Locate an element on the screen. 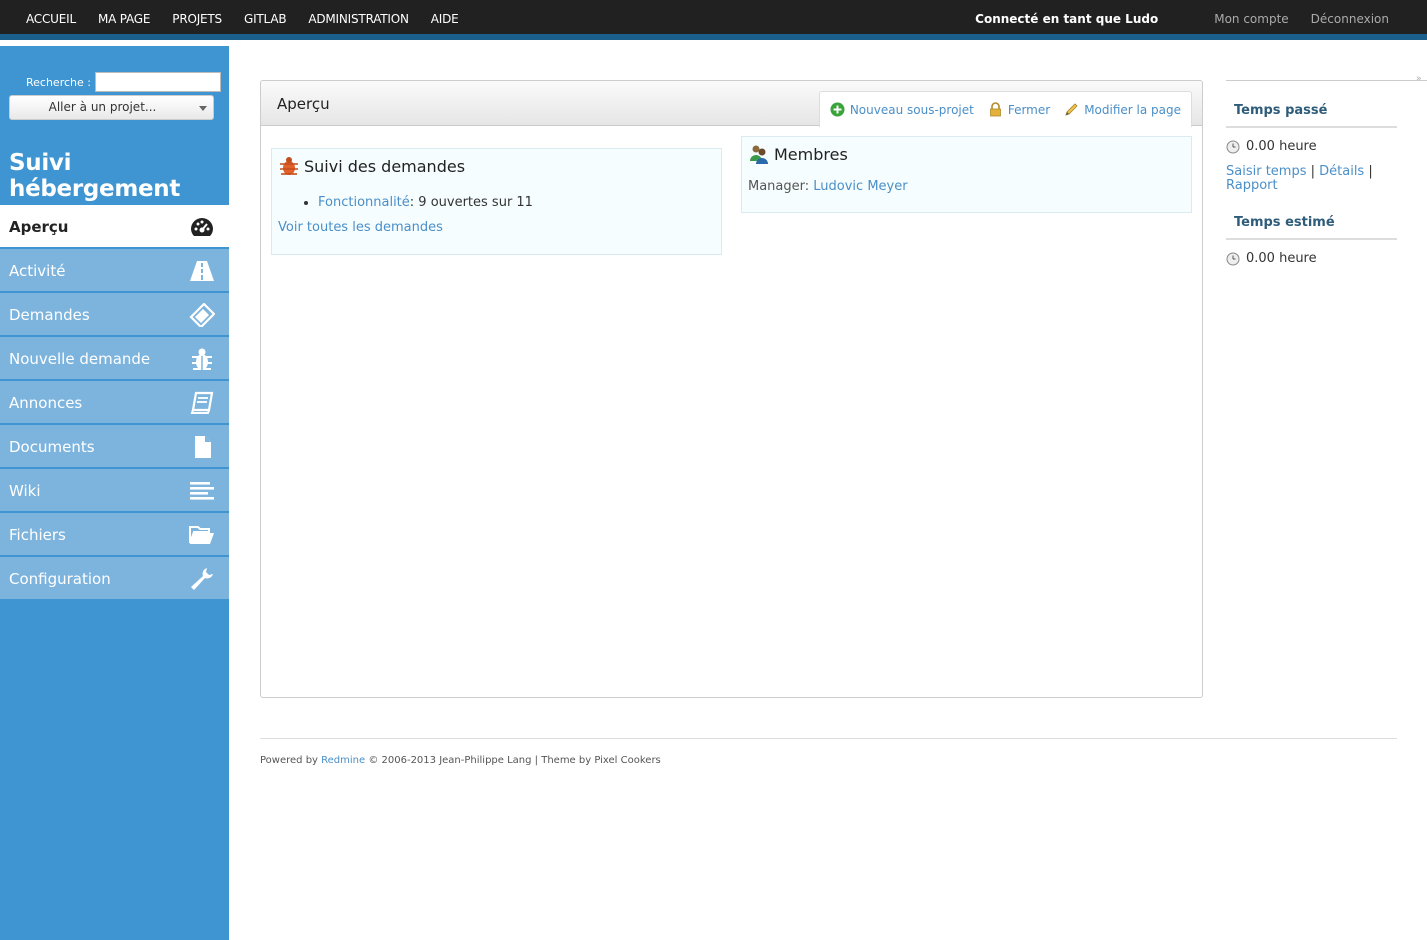  quick-search: Recherche : is located at coordinates (123, 82).